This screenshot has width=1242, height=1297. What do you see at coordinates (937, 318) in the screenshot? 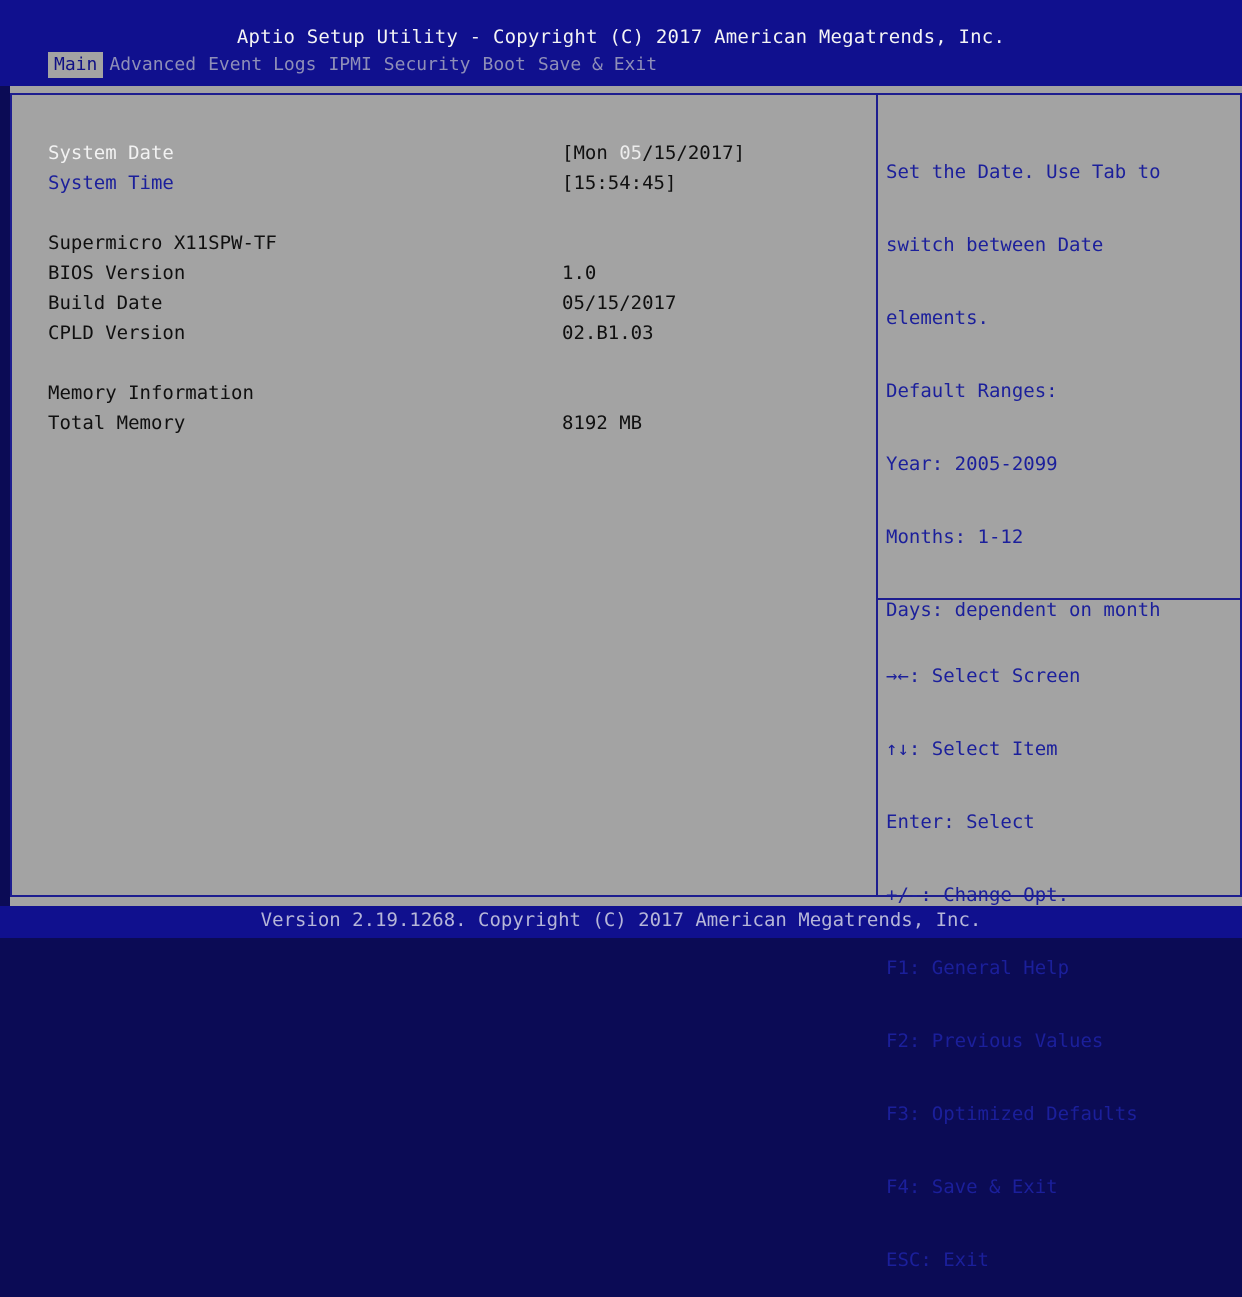
I see `help-line: elements.` at bounding box center [937, 318].